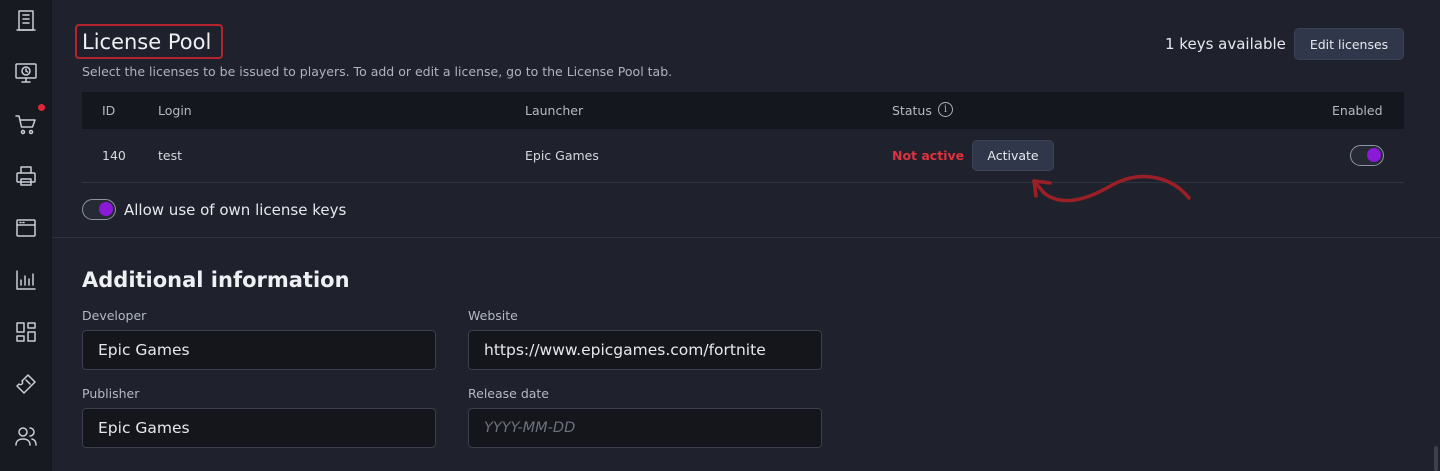  What do you see at coordinates (109, 110) in the screenshot?
I see `column-id: ID` at bounding box center [109, 110].